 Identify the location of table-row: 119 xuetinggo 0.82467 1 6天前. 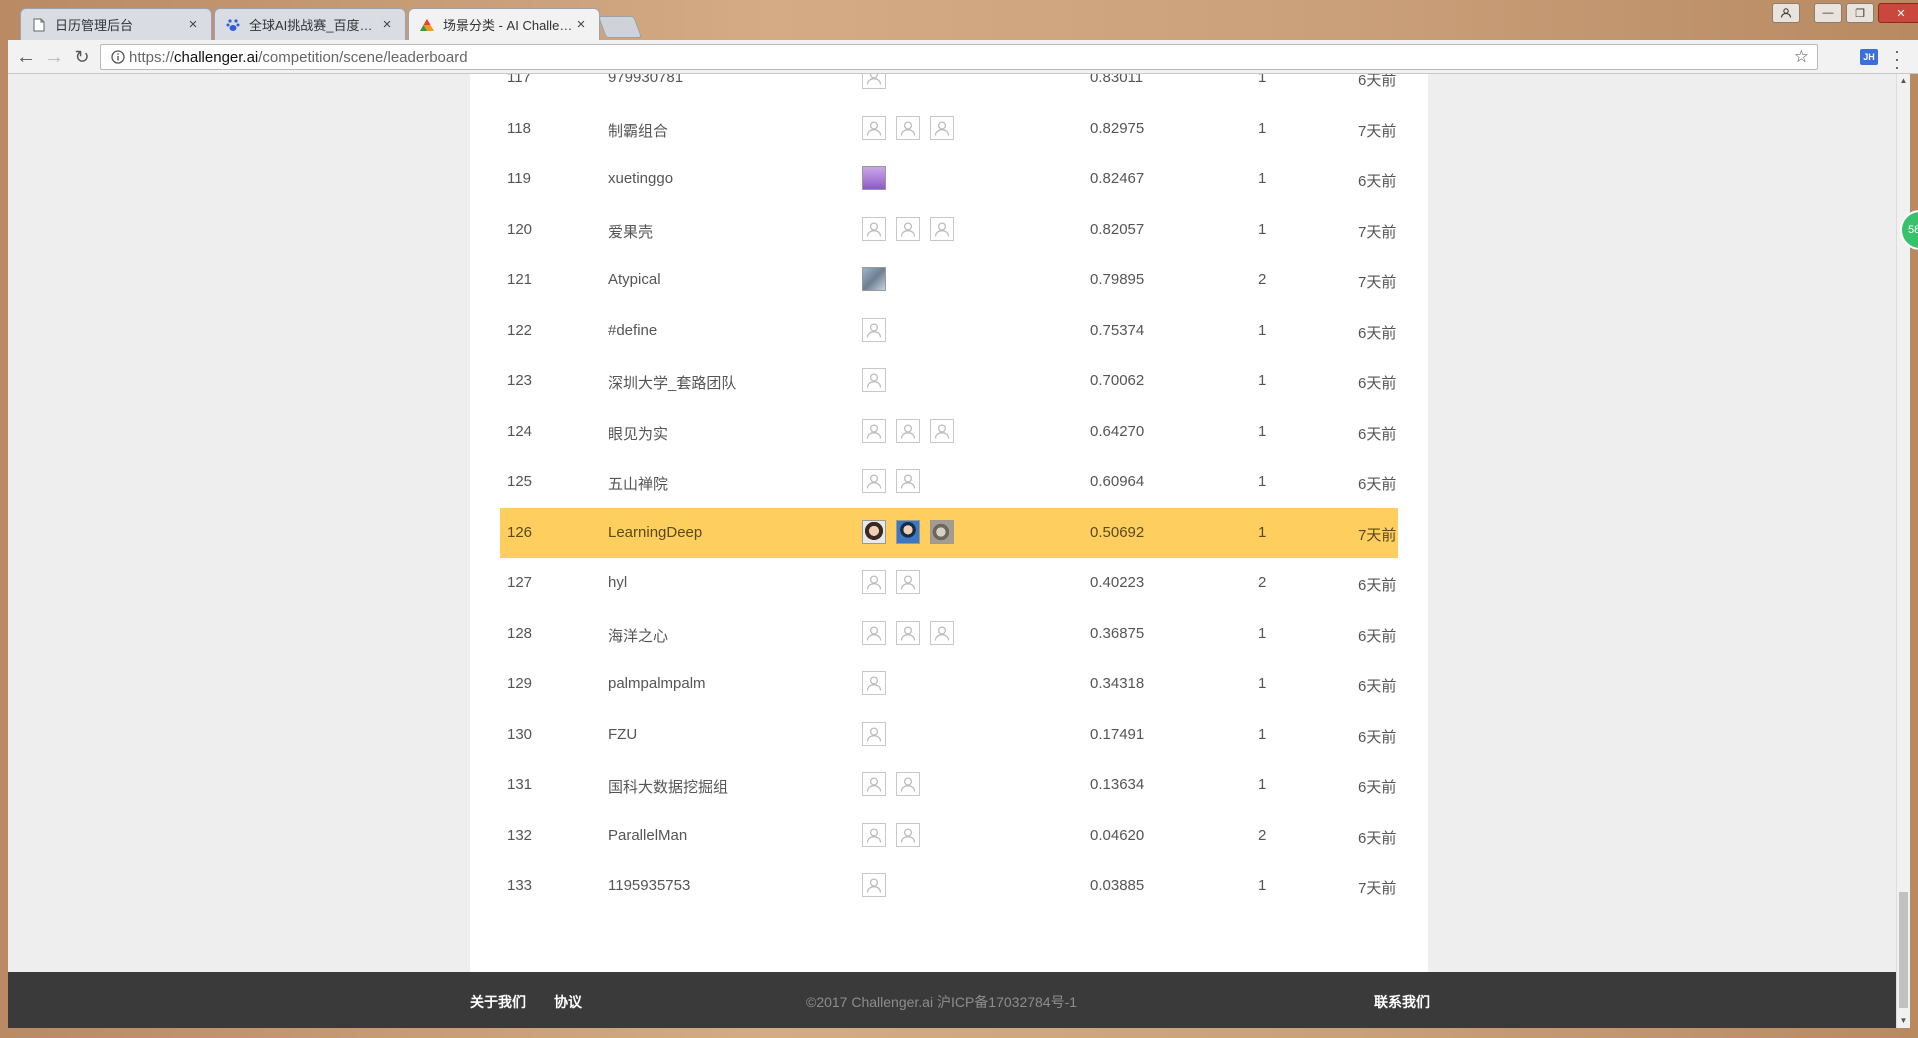
(949, 179).